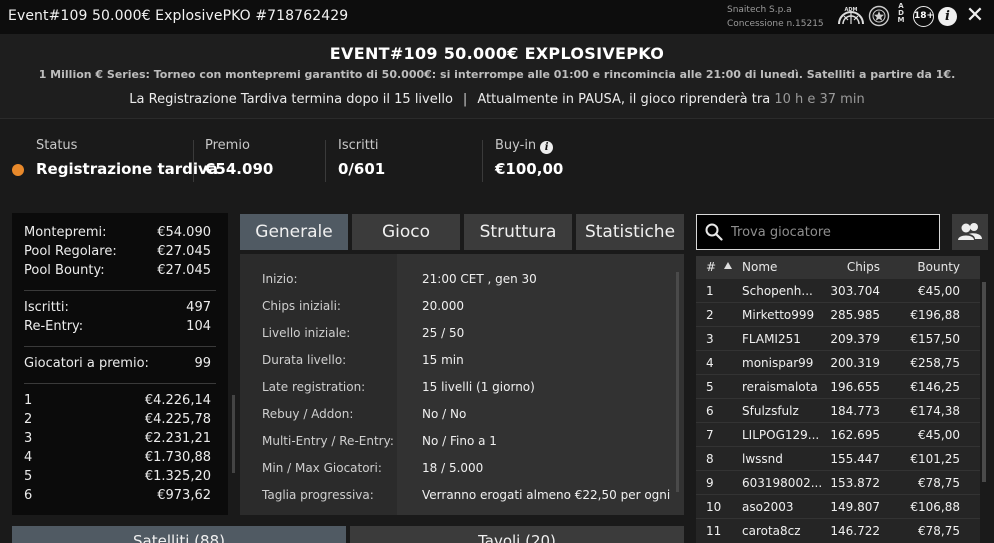  Describe the element at coordinates (117, 495) in the screenshot. I see `payout-row: 6 €973,62` at that location.